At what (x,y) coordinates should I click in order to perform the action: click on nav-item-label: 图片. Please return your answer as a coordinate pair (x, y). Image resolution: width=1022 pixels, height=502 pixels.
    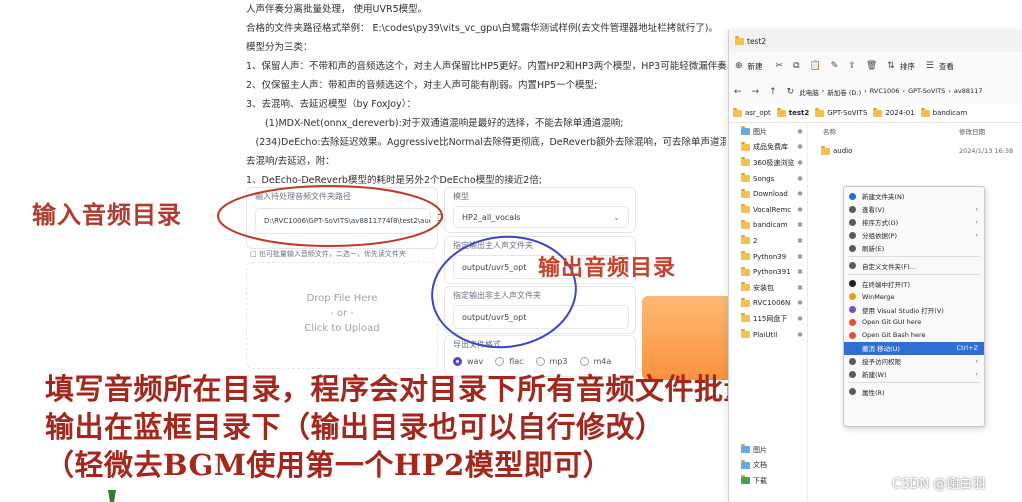
    Looking at the image, I should click on (760, 449).